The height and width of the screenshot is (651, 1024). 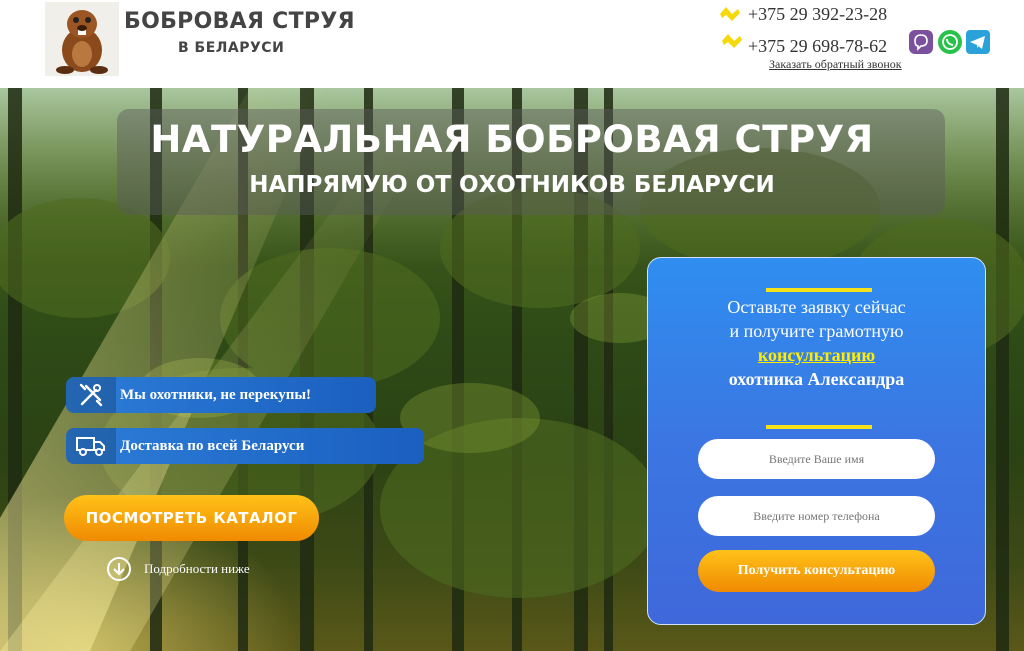 I want to click on hero-subtitle: НАПРЯМУЮ ОТ ОХОТНИКОВ БЕЛАРУСИ, so click(x=512, y=185).